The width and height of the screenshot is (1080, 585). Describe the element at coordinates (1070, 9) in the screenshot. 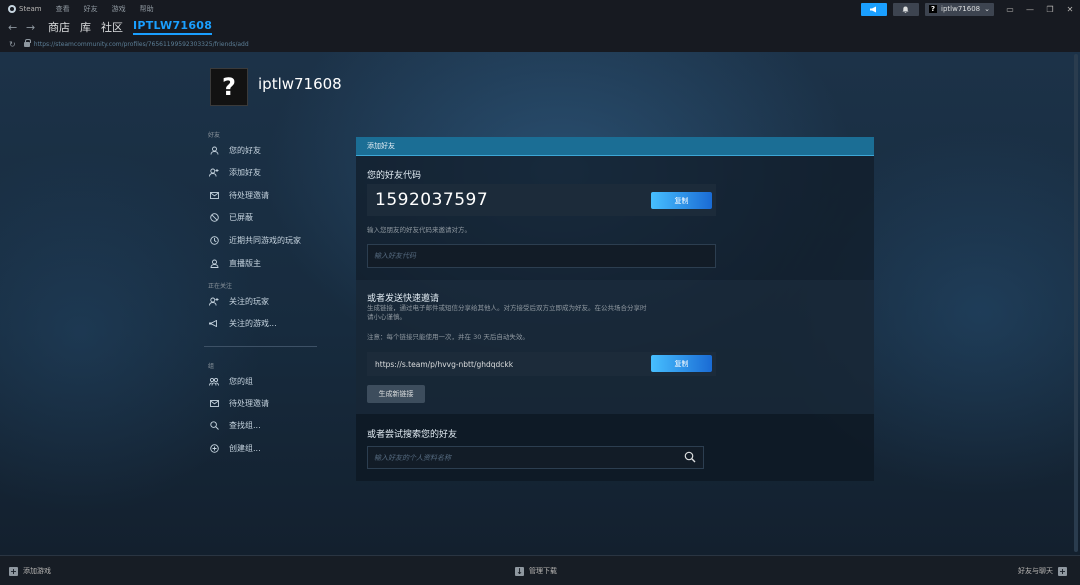

I see `close-icon: ✕` at that location.